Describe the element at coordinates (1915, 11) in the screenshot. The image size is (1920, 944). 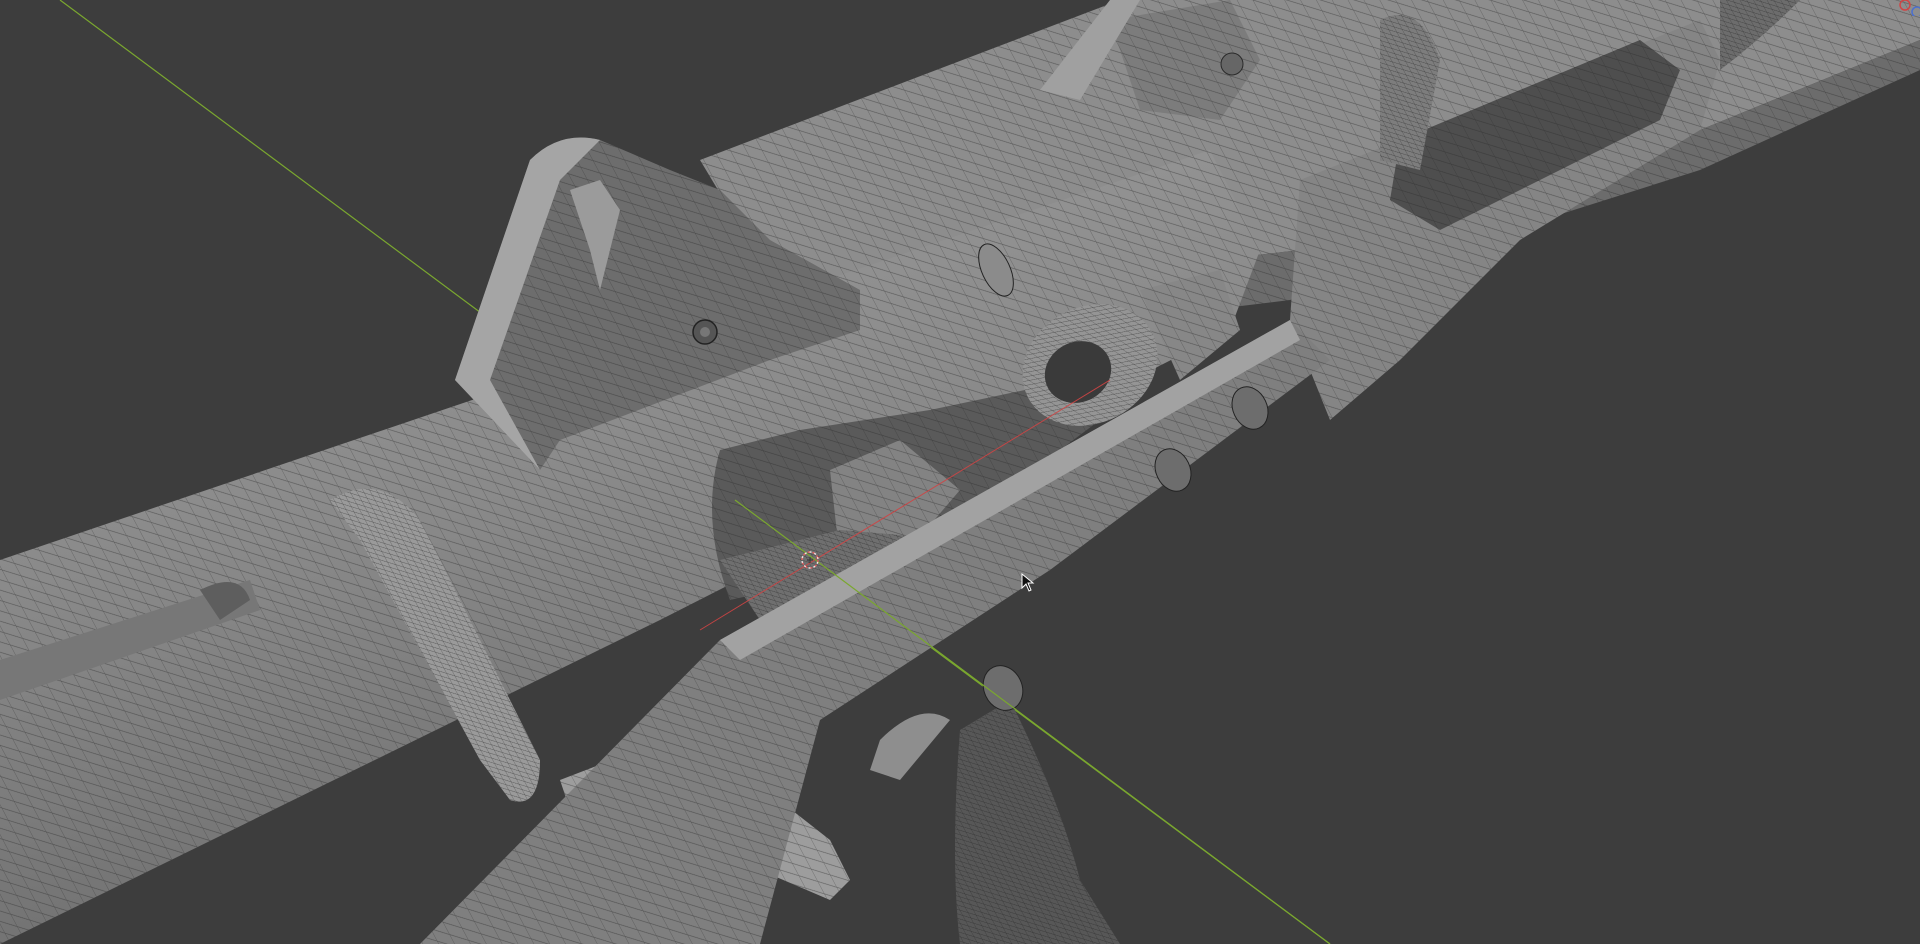
I see `axis-gizmo-y-icon` at that location.